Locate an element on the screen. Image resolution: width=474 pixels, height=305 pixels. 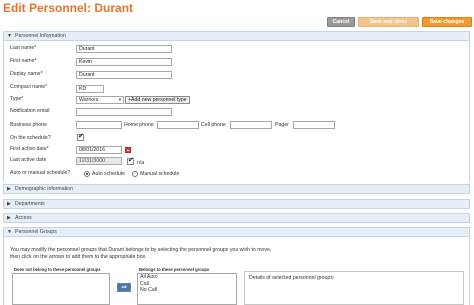
notification-email-label: Notification email is located at coordinates (30, 111).